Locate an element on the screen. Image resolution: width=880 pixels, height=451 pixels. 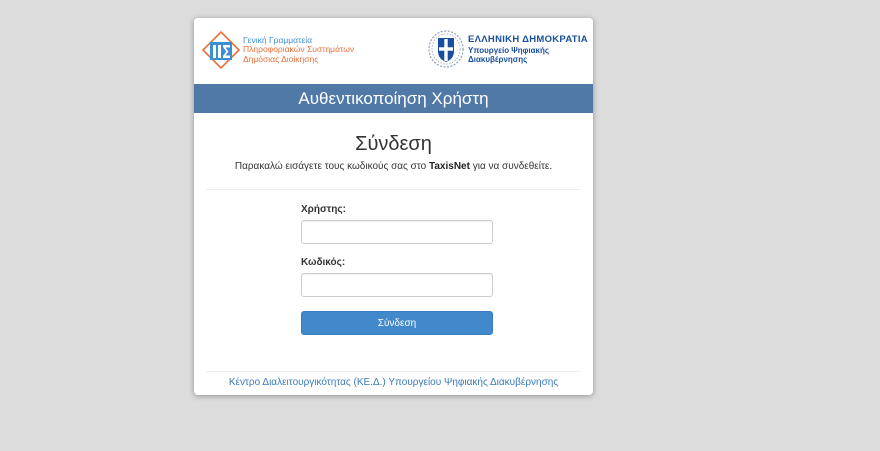
gsis-logo-icon is located at coordinates (221, 50).